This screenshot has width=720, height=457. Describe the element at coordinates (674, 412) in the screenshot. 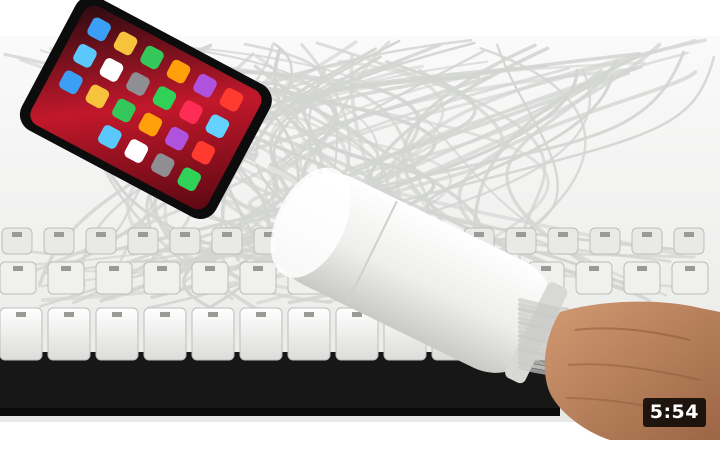

I see `video-duration-badge: 5:54` at that location.